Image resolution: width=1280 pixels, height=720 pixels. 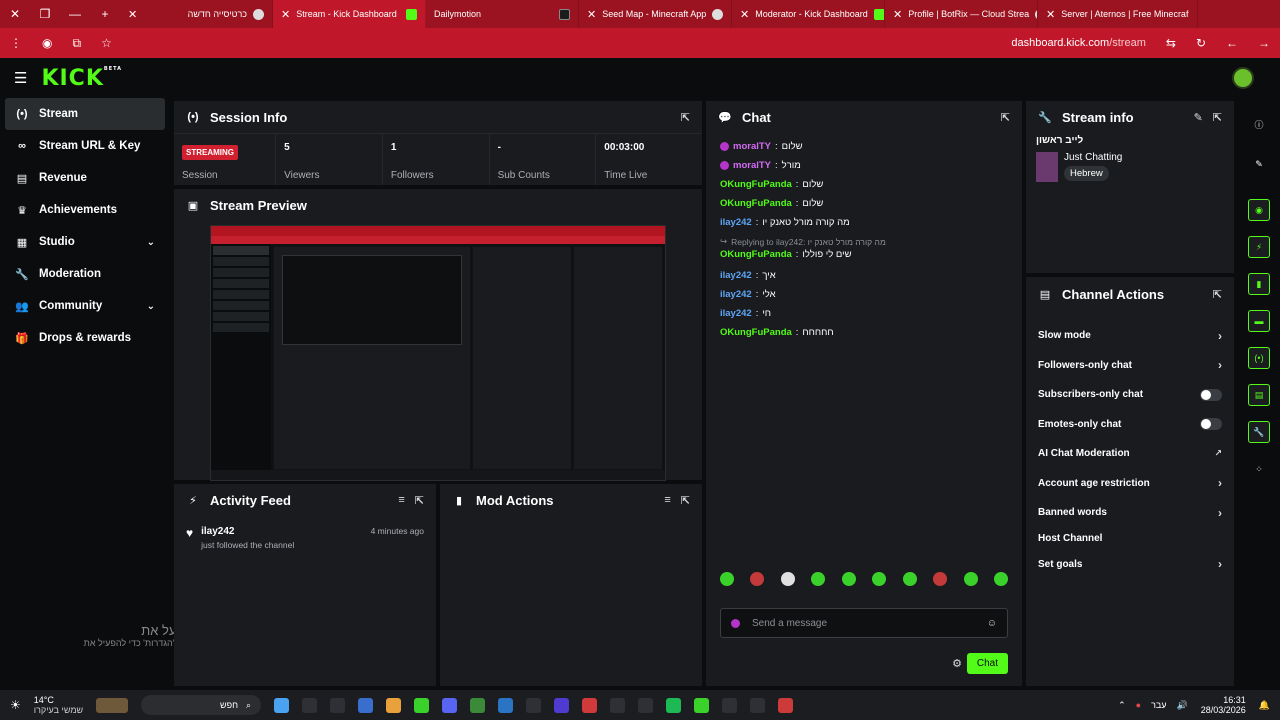 What do you see at coordinates (15, 14) in the screenshot?
I see `close-window-icon: ✕` at bounding box center [15, 14].